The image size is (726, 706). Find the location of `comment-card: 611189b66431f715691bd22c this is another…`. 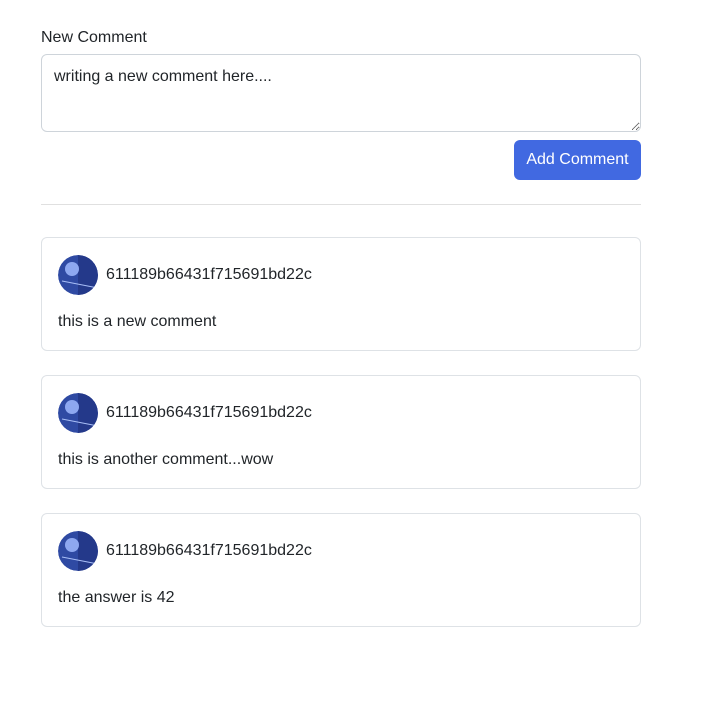

comment-card: 611189b66431f715691bd22c this is another… is located at coordinates (341, 432).